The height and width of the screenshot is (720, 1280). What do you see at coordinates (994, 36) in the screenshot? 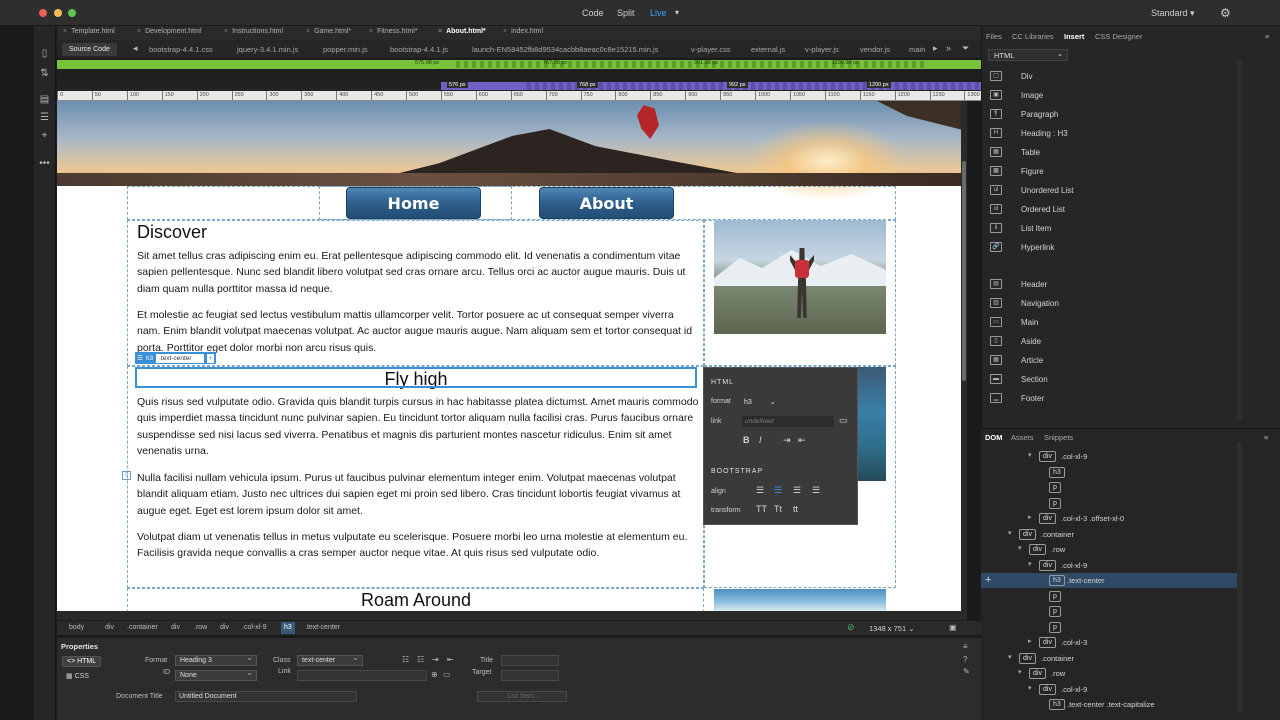
I see `tab-files: Files` at bounding box center [994, 36].